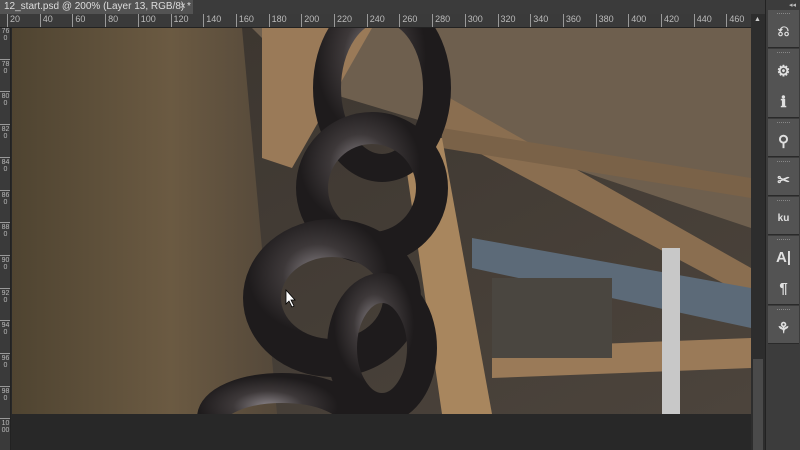 Image resolution: width=800 pixels, height=450 pixels. I want to click on ruler-label: 940, so click(5, 328).